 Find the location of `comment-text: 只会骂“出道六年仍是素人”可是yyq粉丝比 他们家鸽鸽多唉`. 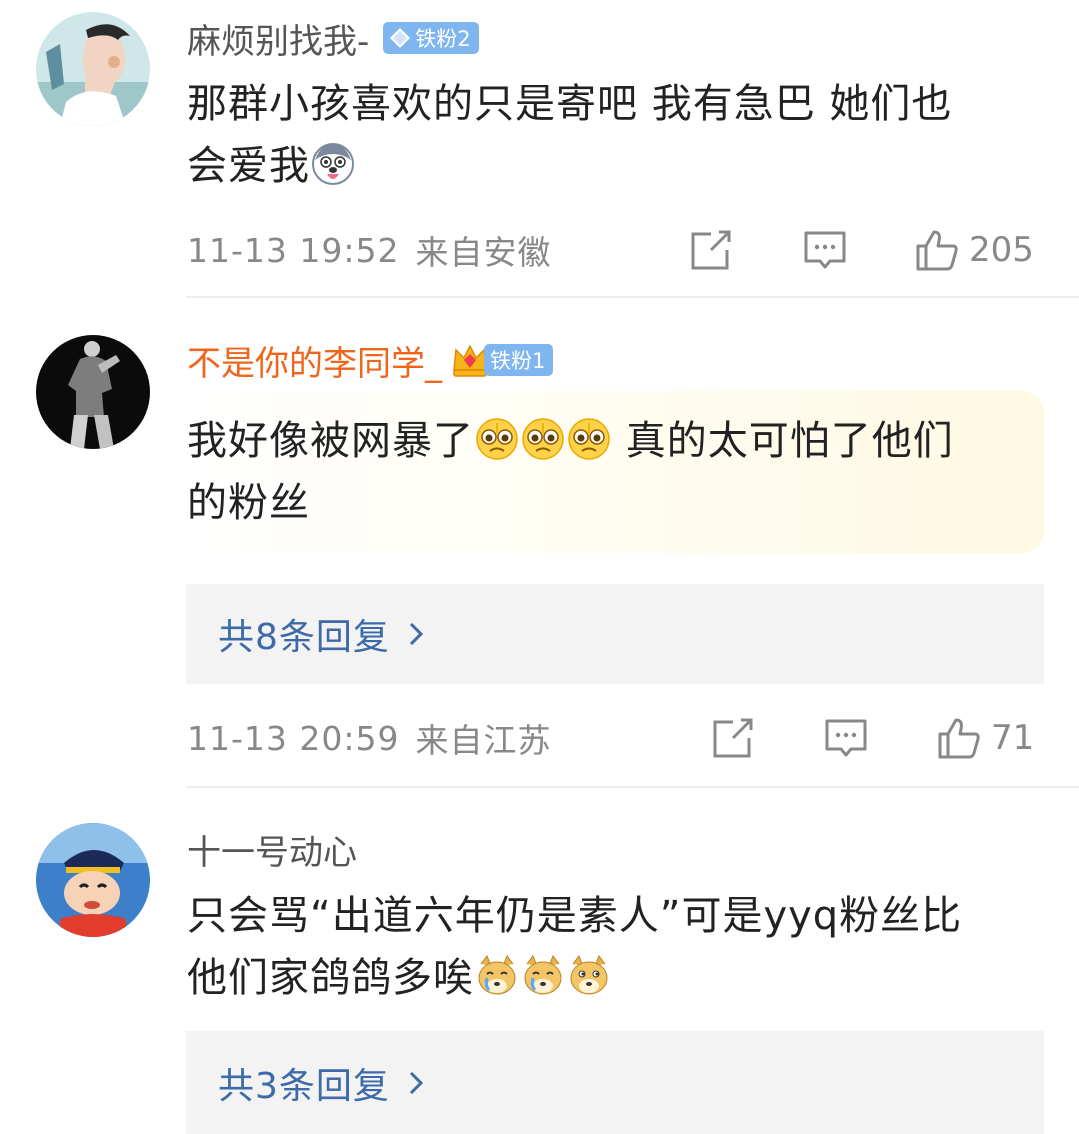

comment-text: 只会骂“出道六年仍是素人”可是yyq粉丝比 他们家鸽鸽多唉 is located at coordinates (612, 947).